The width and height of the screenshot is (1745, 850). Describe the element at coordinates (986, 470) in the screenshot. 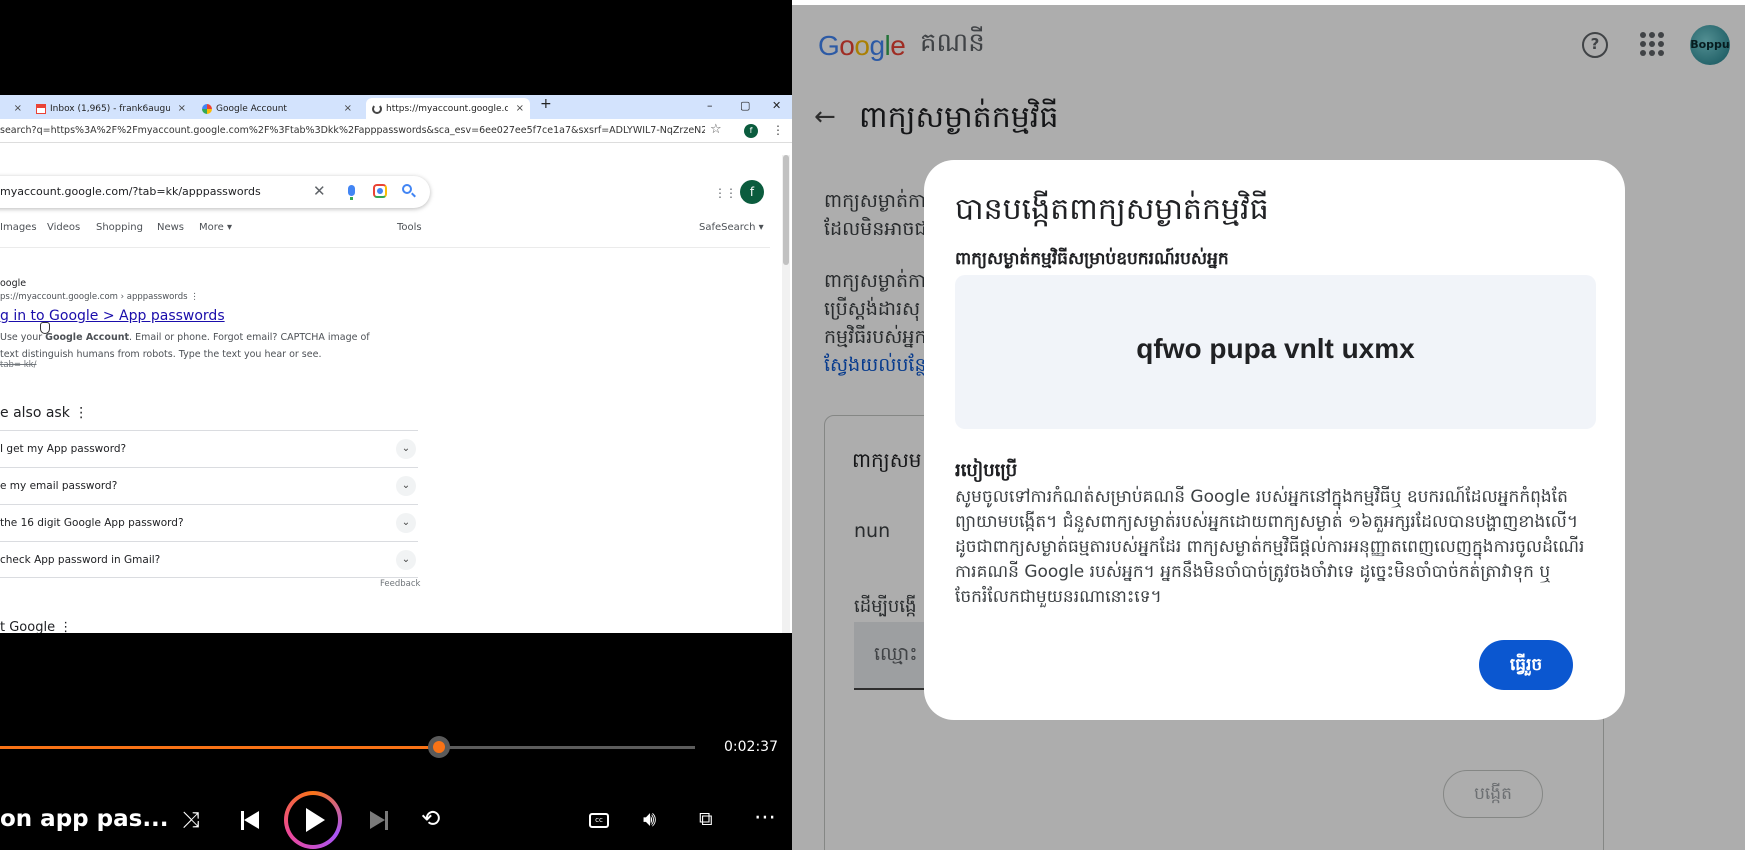

I see `how-to-heading: របៀបប្រើ` at that location.